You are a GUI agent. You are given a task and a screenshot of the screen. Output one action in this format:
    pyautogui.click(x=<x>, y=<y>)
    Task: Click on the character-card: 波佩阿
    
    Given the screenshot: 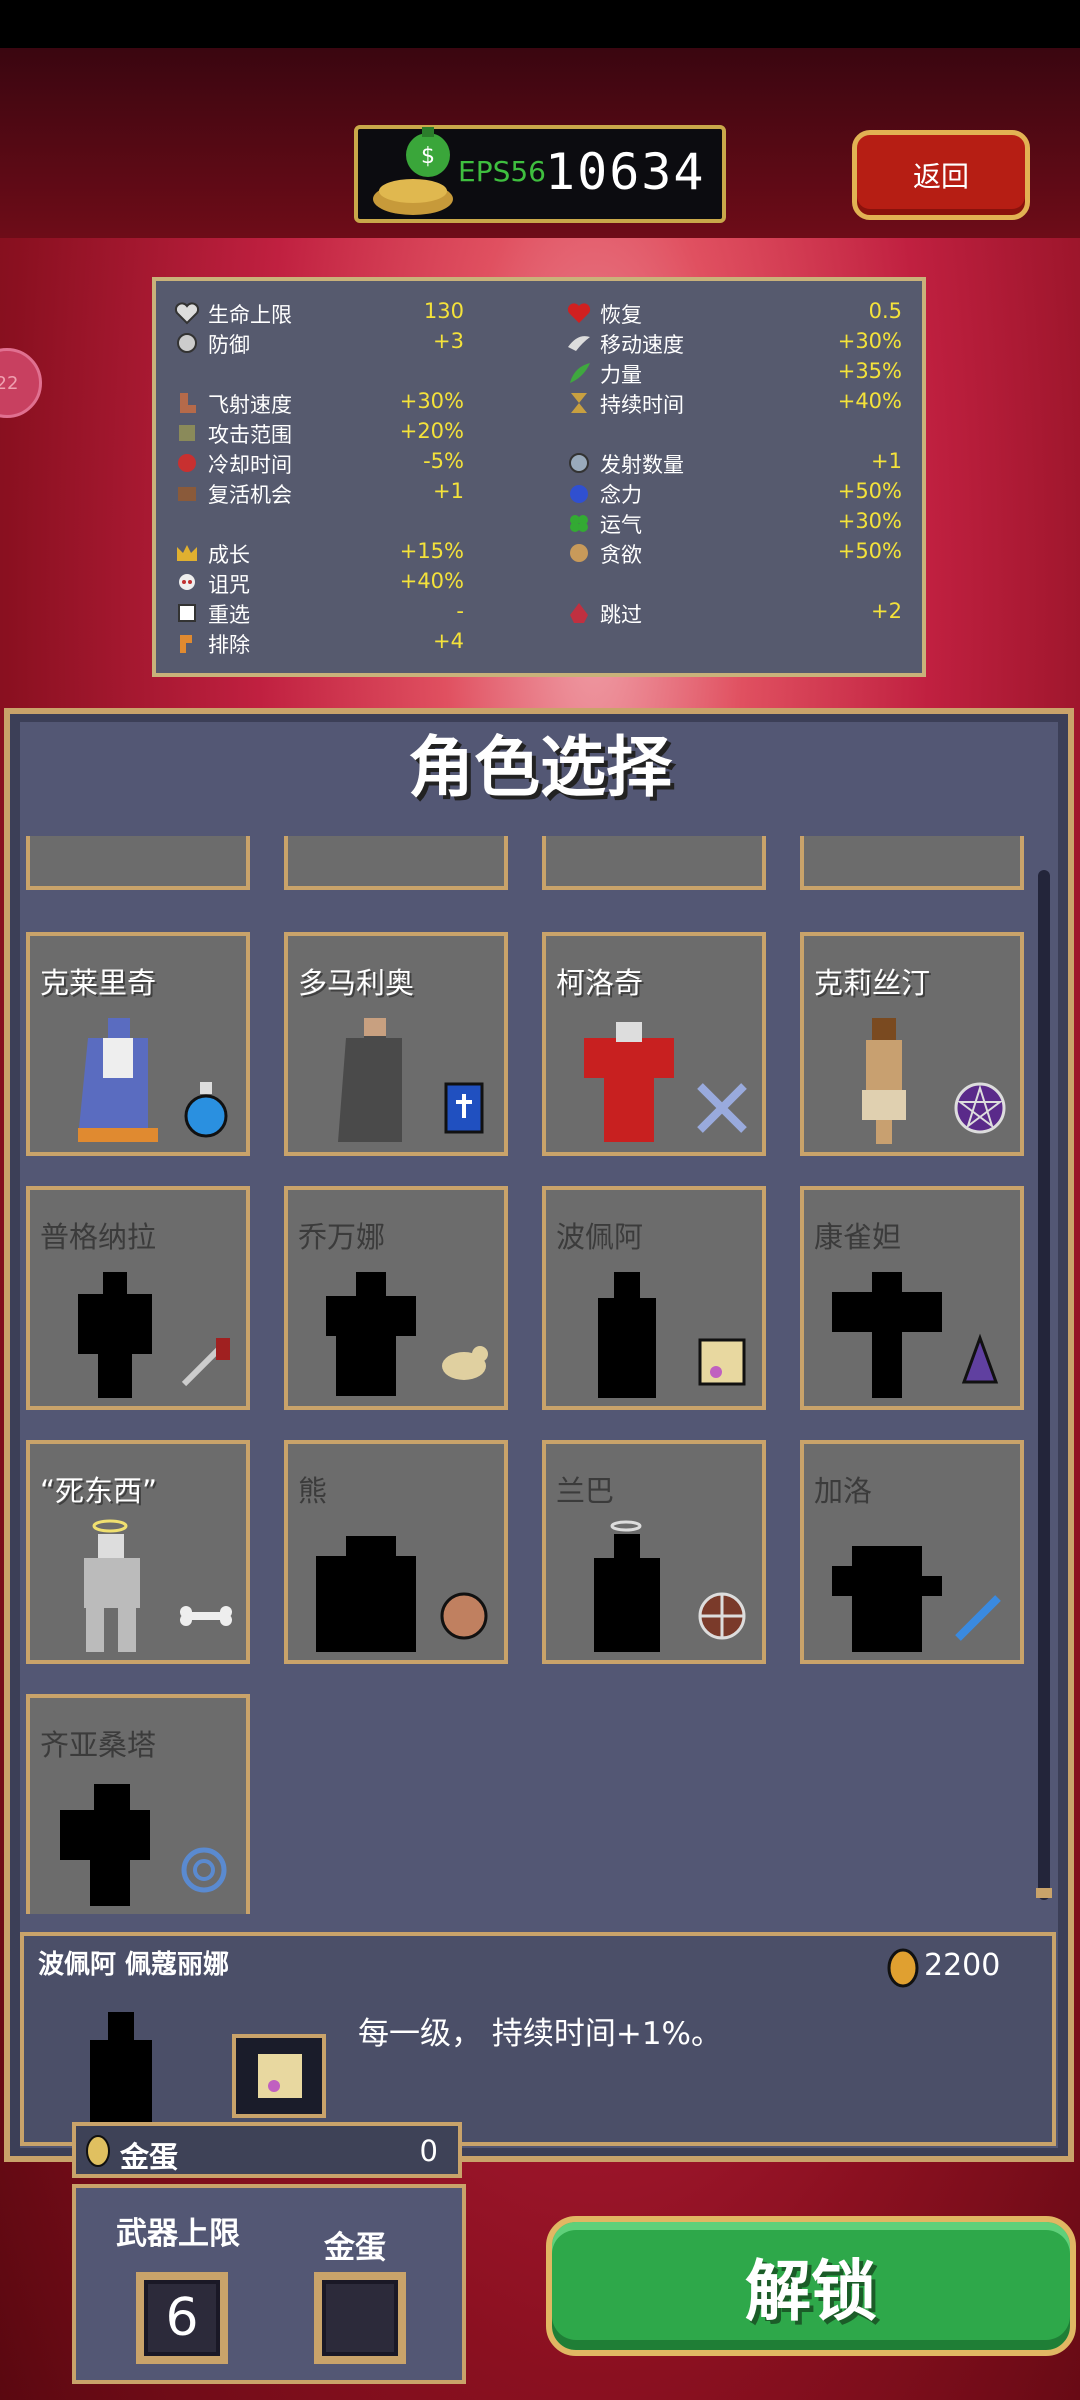 What is the action you would take?
    pyautogui.click(x=654, y=1298)
    